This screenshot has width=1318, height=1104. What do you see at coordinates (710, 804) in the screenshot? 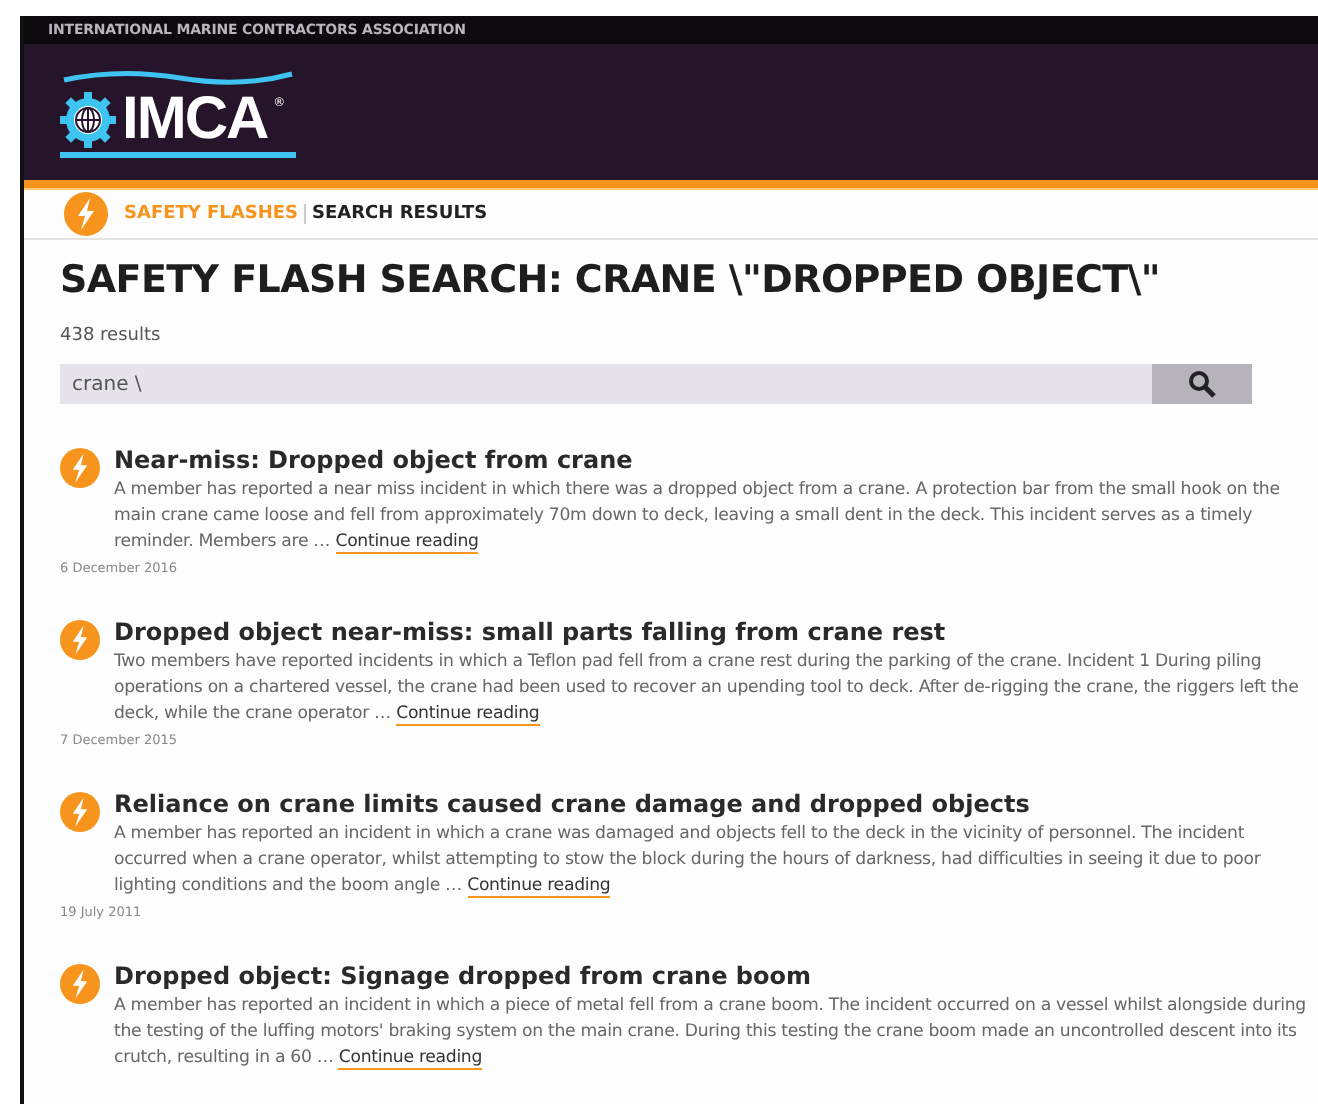
I see `result-title-link: Reliance on crane limits caused crane damage and dropped objects` at bounding box center [710, 804].